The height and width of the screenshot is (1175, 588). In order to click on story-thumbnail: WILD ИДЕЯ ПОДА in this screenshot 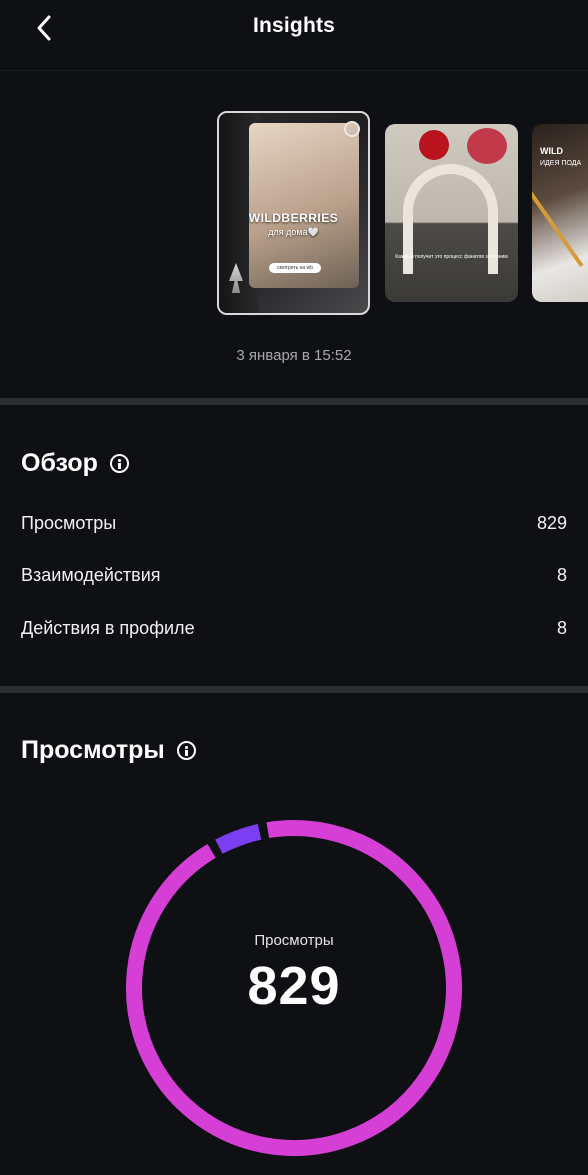, I will do `click(560, 213)`.